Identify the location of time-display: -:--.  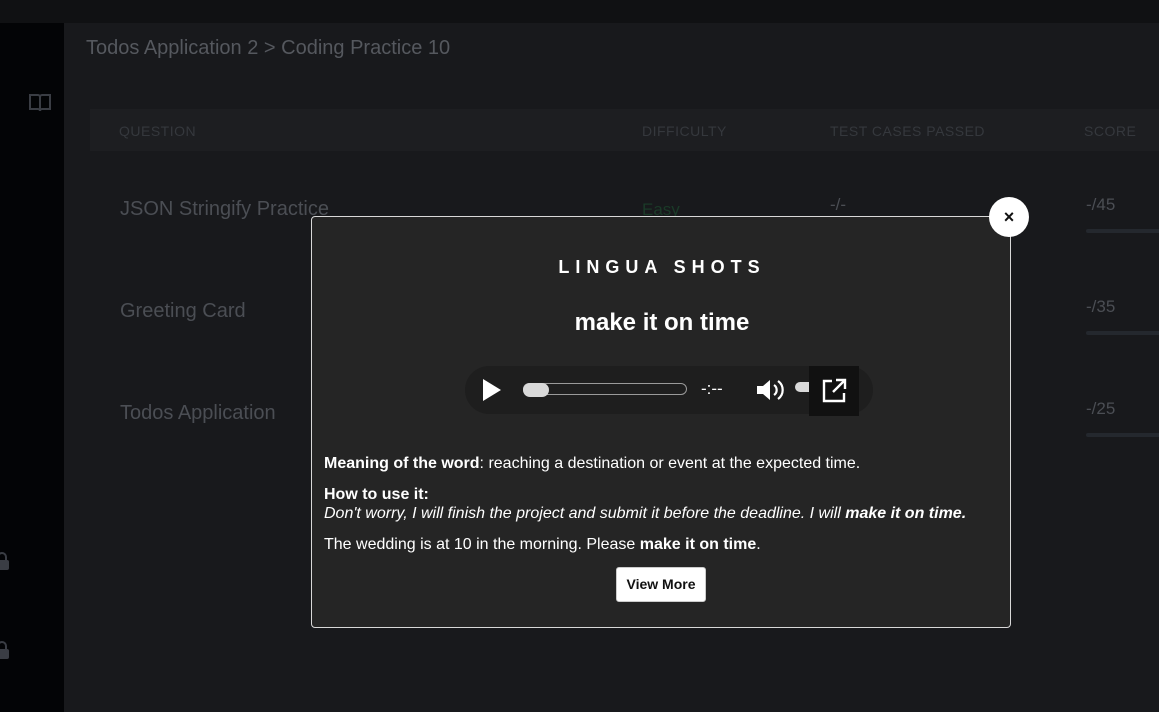
(712, 388).